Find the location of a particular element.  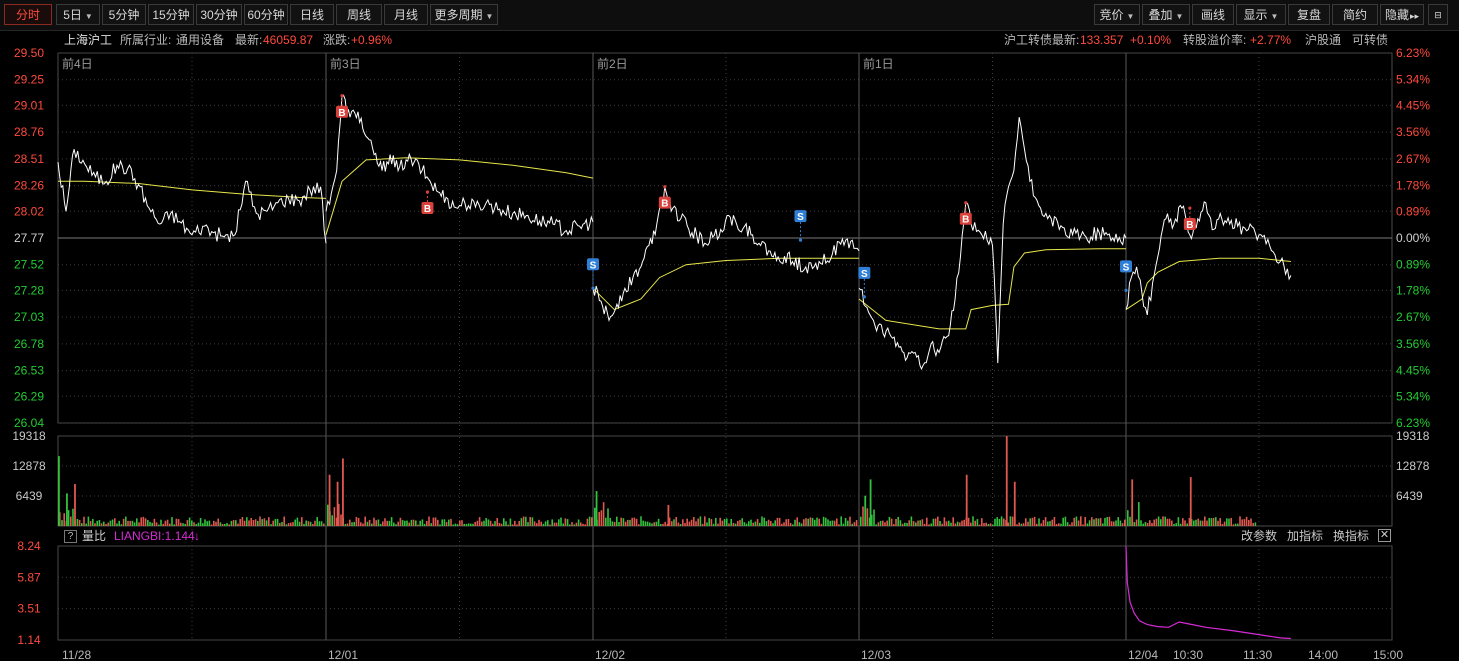

edit-params-button: 改参数 is located at coordinates (1259, 536).